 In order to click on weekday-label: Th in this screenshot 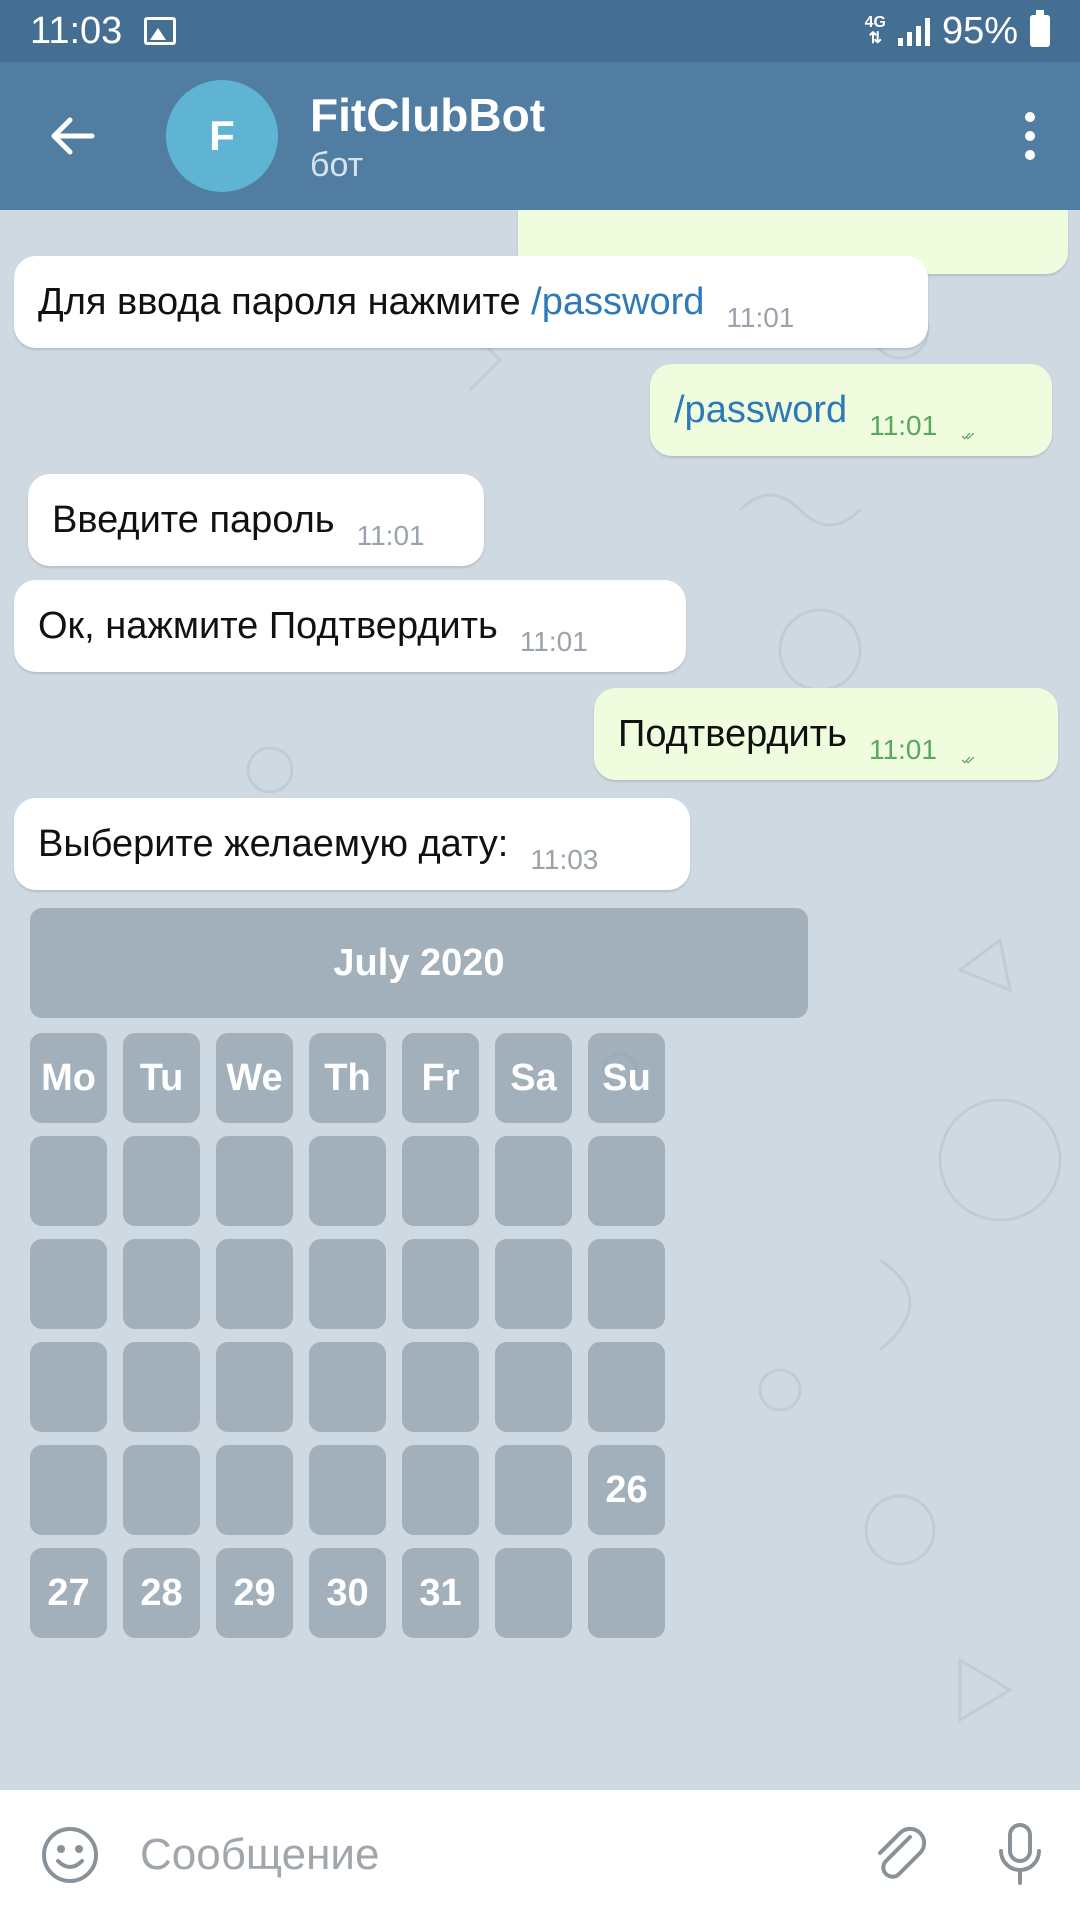, I will do `click(347, 1077)`.